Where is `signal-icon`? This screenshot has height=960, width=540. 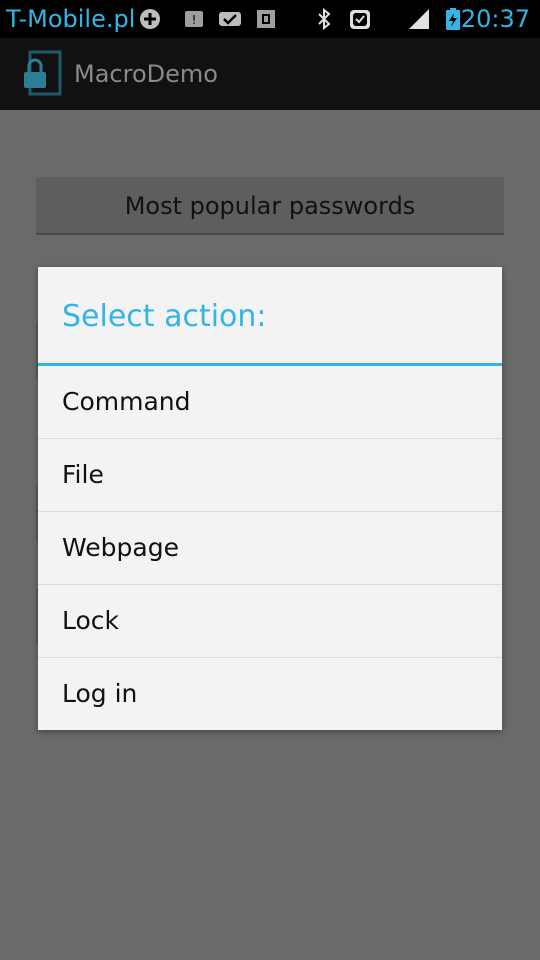
signal-icon is located at coordinates (419, 19).